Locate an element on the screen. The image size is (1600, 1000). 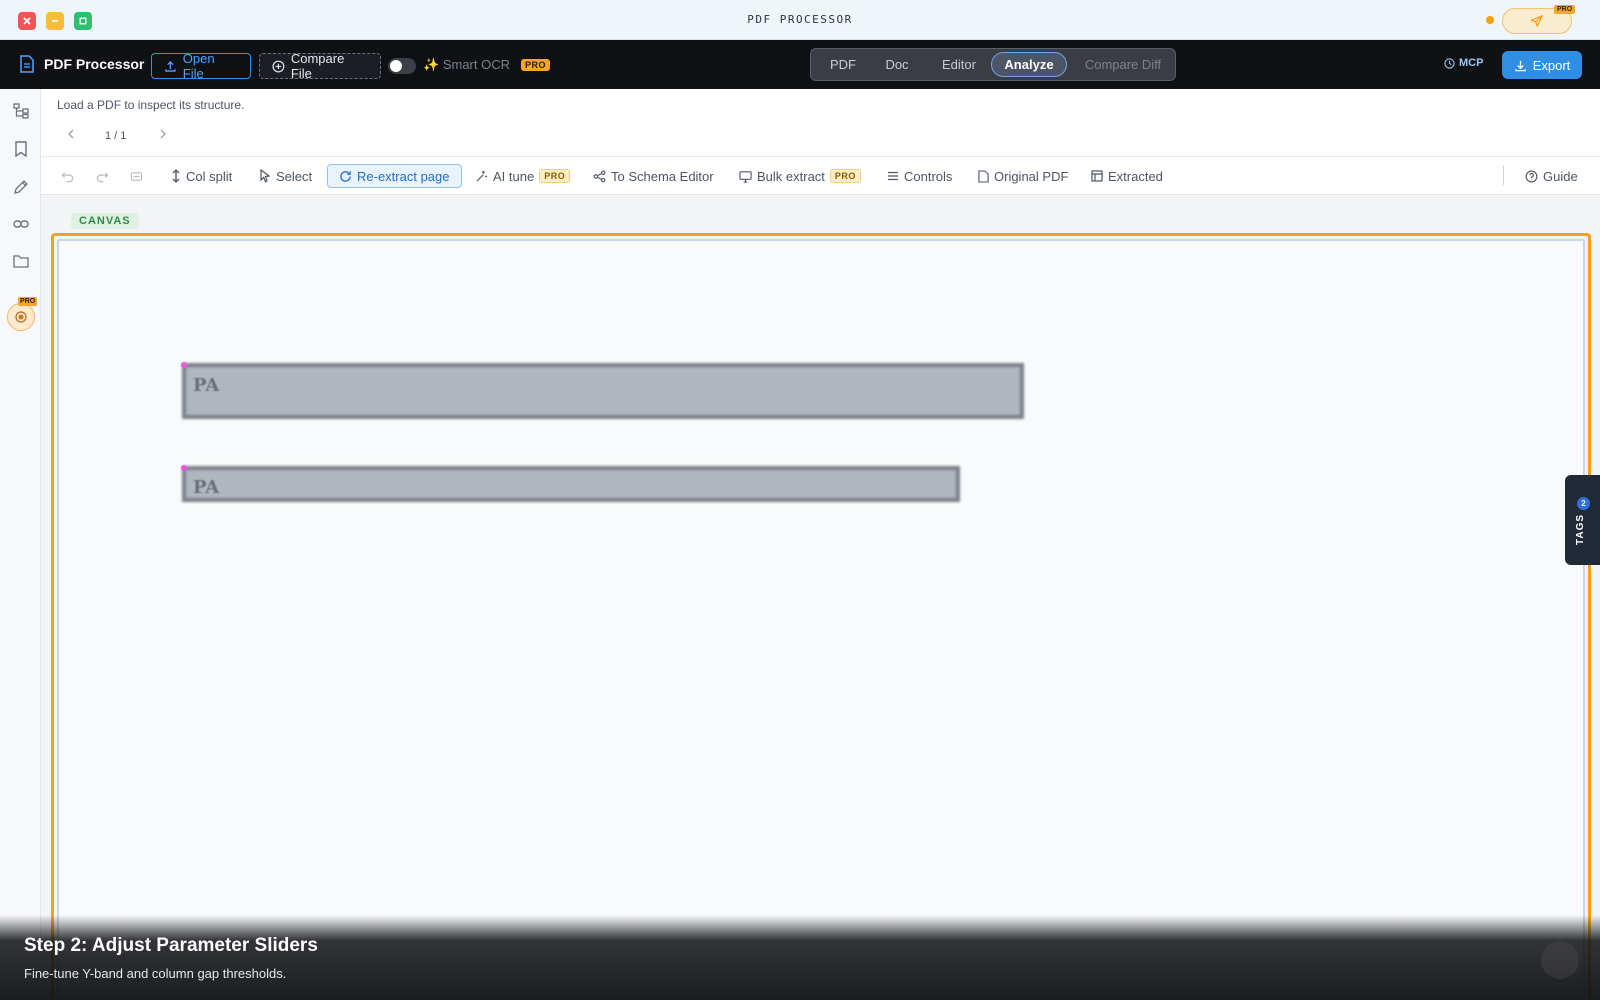
vertical-arrows-icon is located at coordinates (176, 176).